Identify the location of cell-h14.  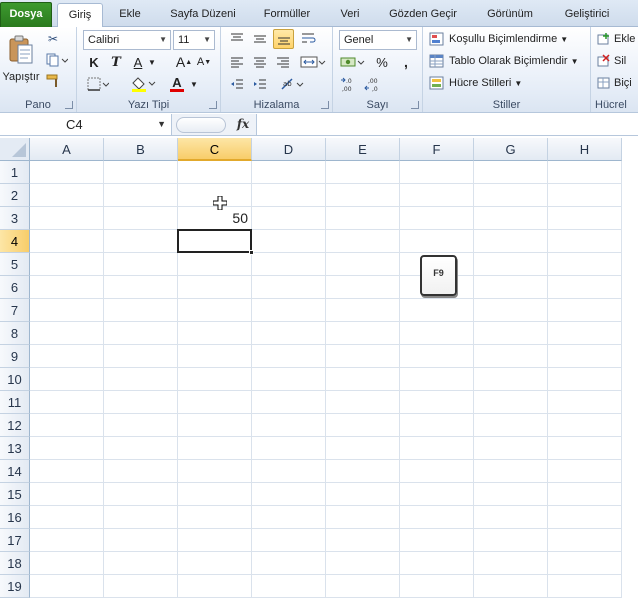
(585, 471).